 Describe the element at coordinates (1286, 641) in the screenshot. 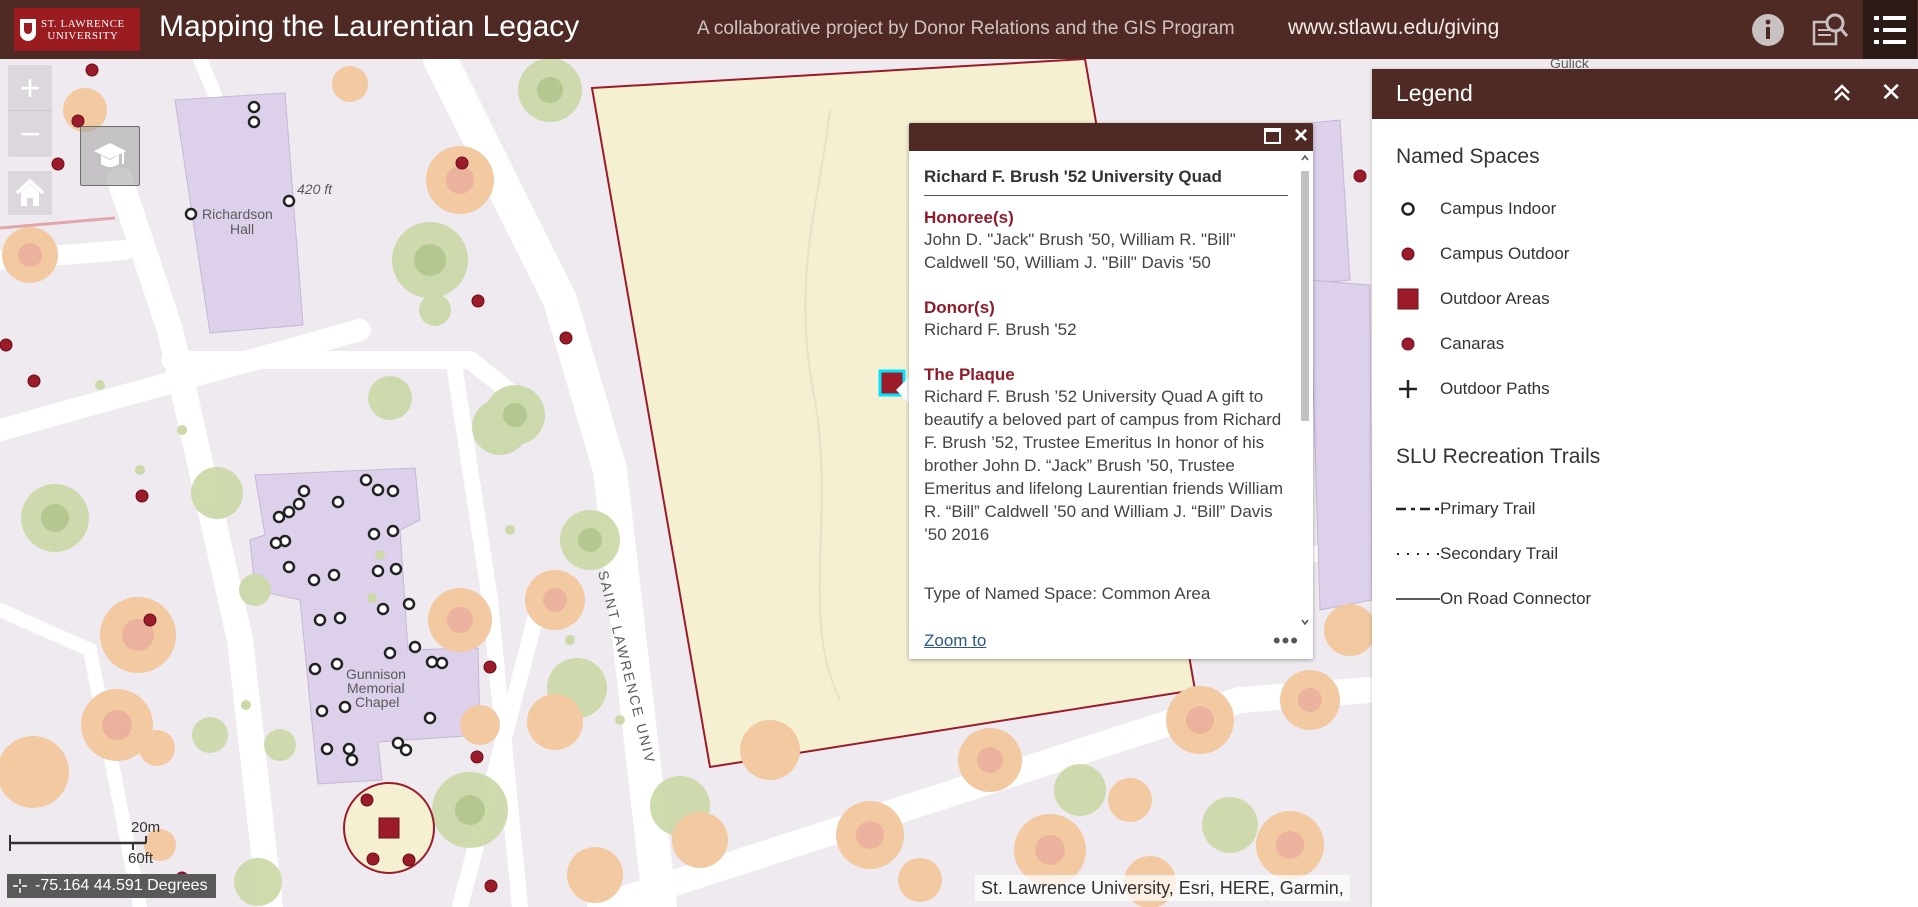

I see `more-actions-button: •••` at that location.